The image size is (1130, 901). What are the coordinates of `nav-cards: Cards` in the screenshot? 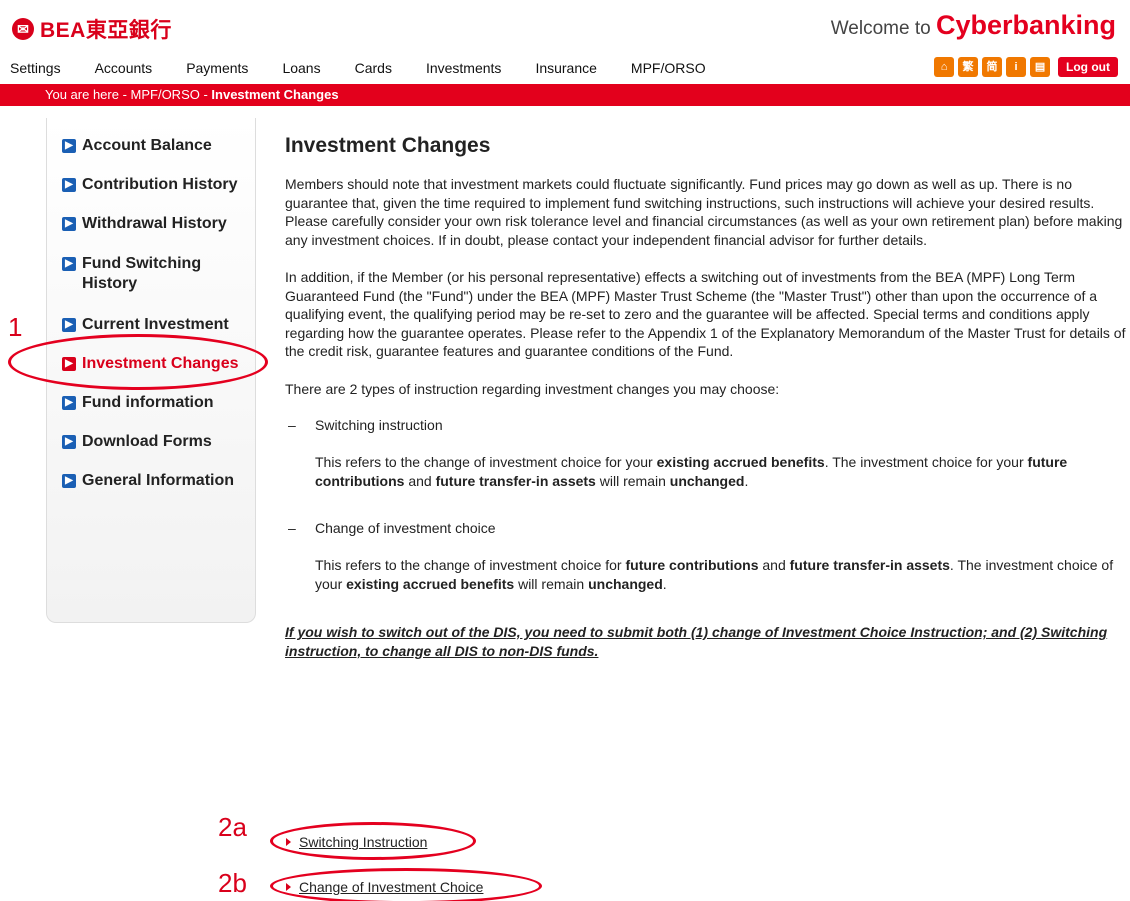 It's located at (373, 71).